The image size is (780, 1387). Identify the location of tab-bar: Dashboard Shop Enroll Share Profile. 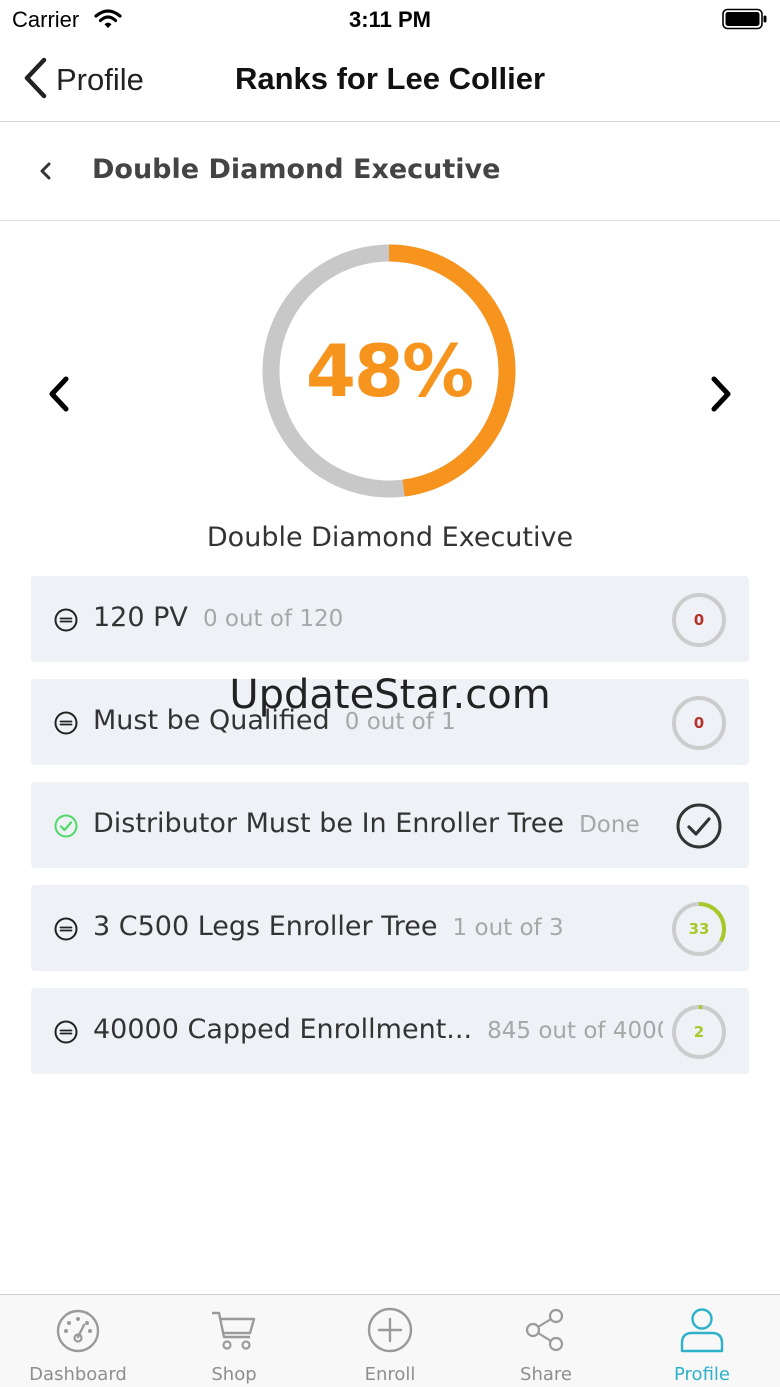
(390, 1340).